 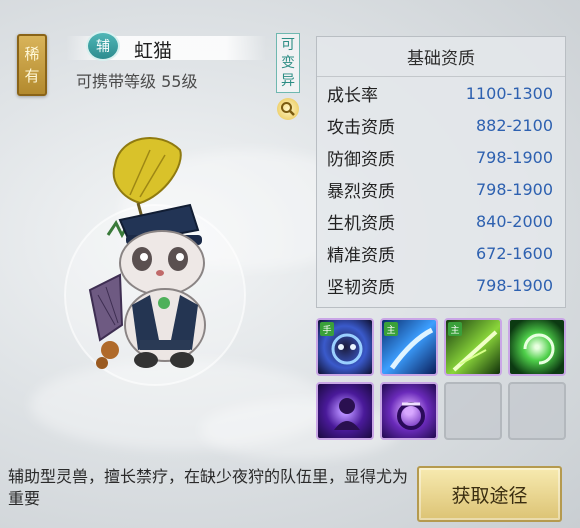 What do you see at coordinates (441, 221) in the screenshot?
I see `stat-row-vitality: 生机资质 840-2000` at bounding box center [441, 221].